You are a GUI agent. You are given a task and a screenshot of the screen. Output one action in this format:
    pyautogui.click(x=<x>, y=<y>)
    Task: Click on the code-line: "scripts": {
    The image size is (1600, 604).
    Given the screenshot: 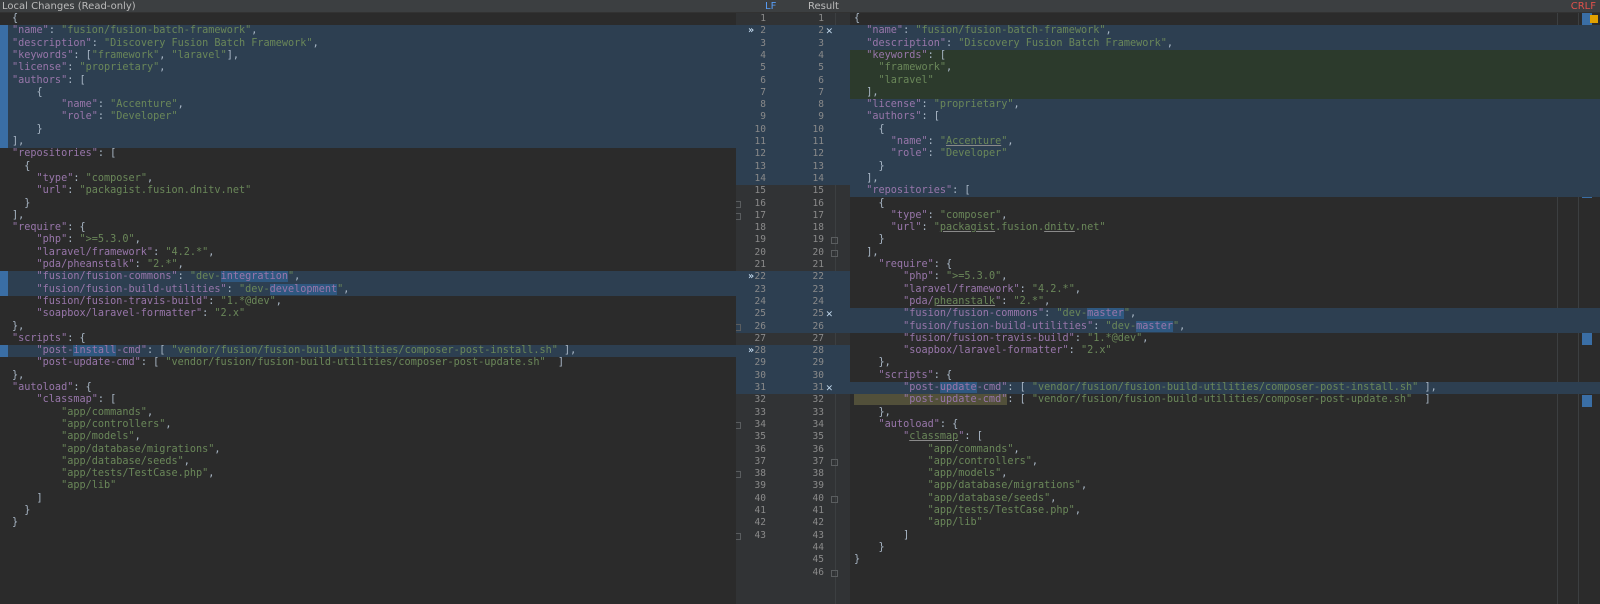 What is the action you would take?
    pyautogui.click(x=368, y=339)
    